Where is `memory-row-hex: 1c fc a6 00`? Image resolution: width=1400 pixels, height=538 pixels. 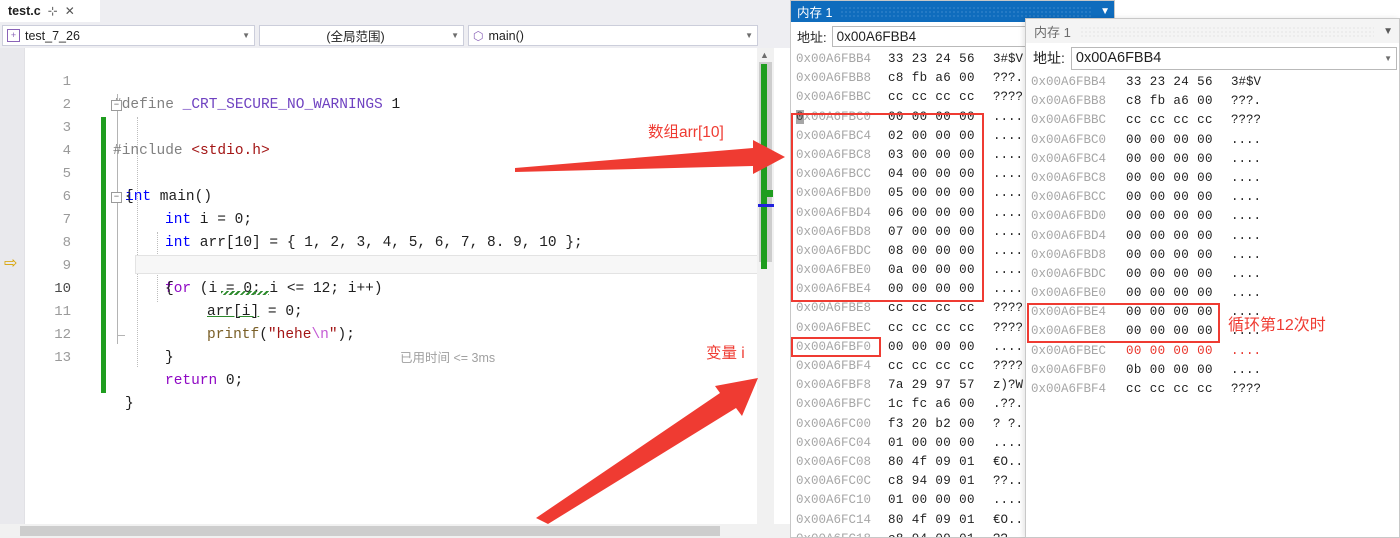
memory-row-hex: 1c fc a6 00 is located at coordinates (931, 404).